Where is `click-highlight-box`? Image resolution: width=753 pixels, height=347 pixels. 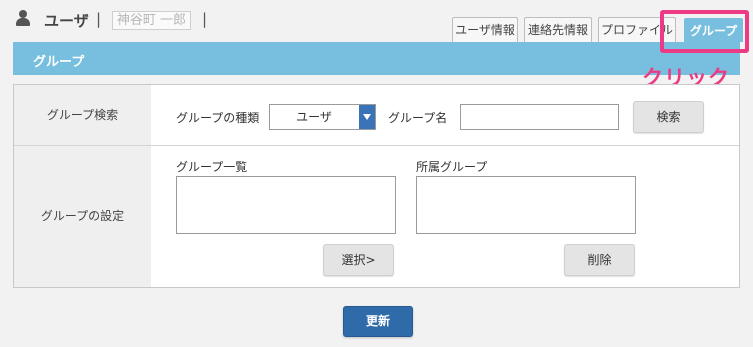 click-highlight-box is located at coordinates (704, 31).